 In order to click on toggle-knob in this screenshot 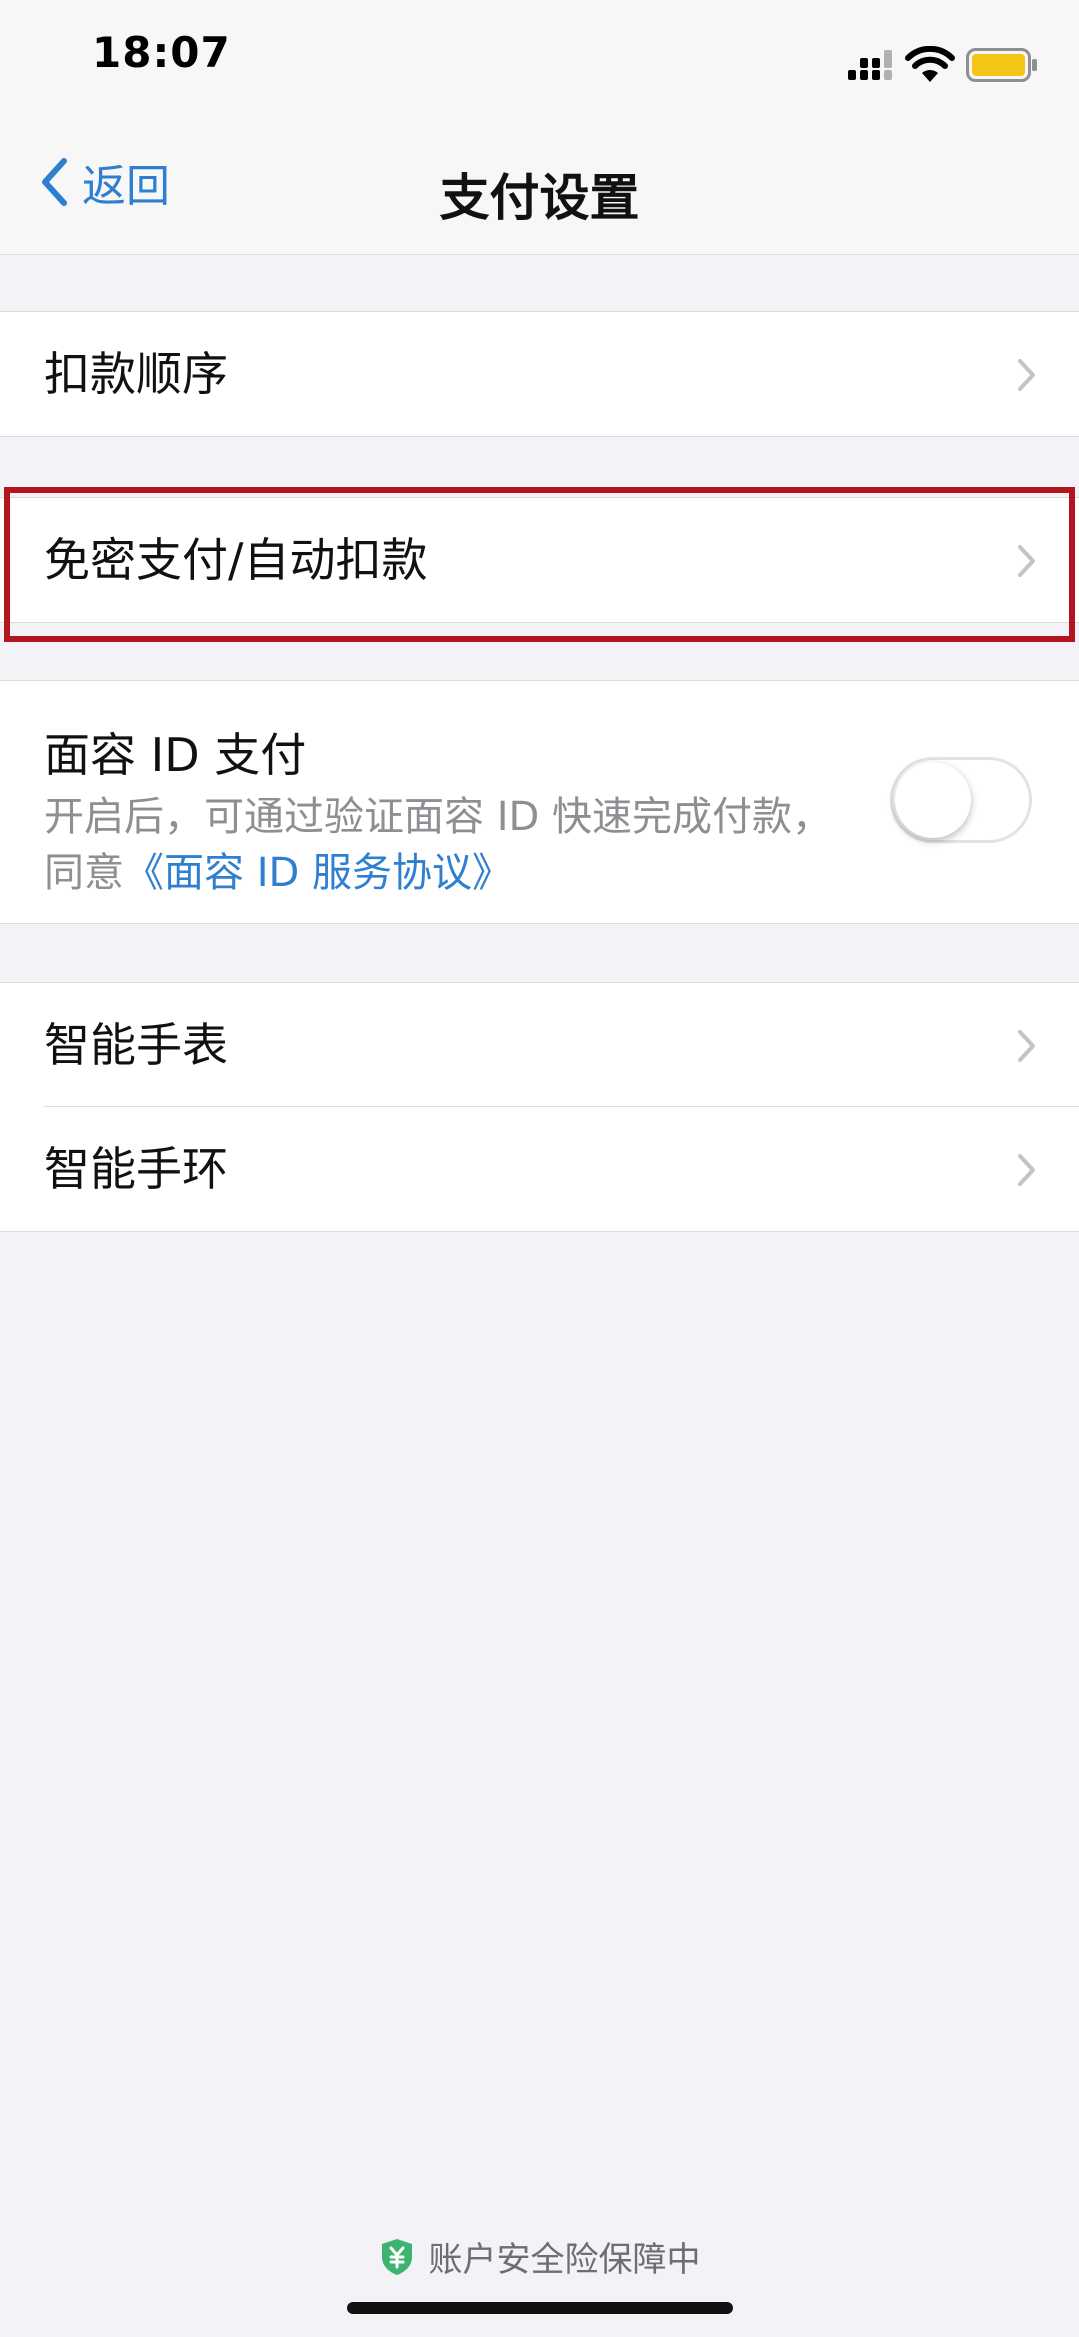, I will do `click(933, 800)`.